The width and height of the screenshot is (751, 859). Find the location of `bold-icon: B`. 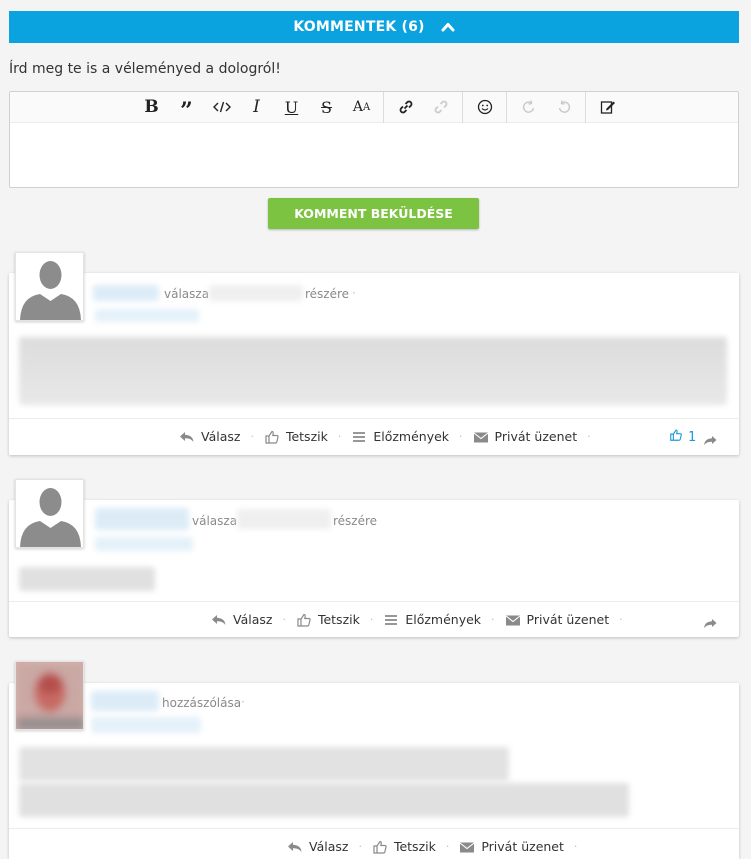

bold-icon: B is located at coordinates (151, 107).